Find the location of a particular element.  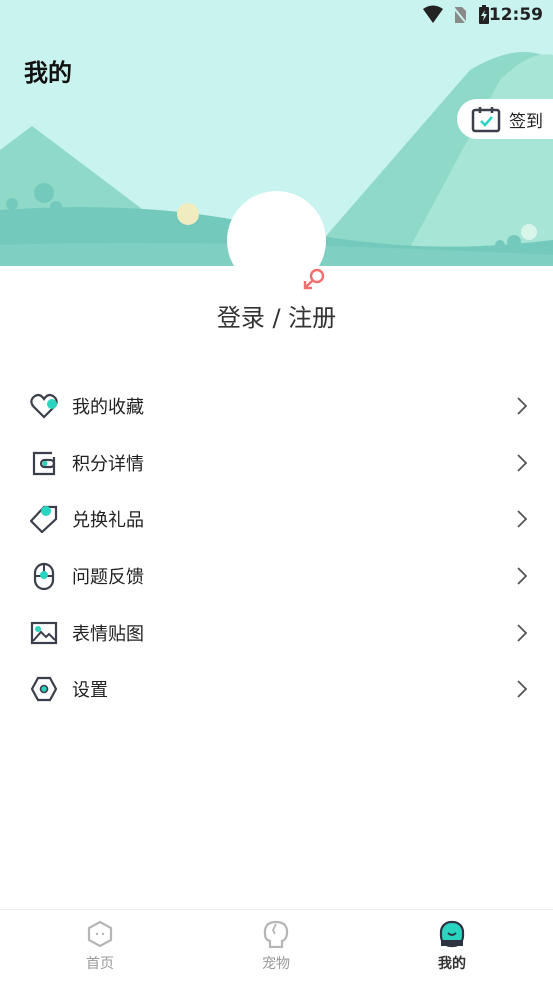

tag-icon is located at coordinates (44, 520).